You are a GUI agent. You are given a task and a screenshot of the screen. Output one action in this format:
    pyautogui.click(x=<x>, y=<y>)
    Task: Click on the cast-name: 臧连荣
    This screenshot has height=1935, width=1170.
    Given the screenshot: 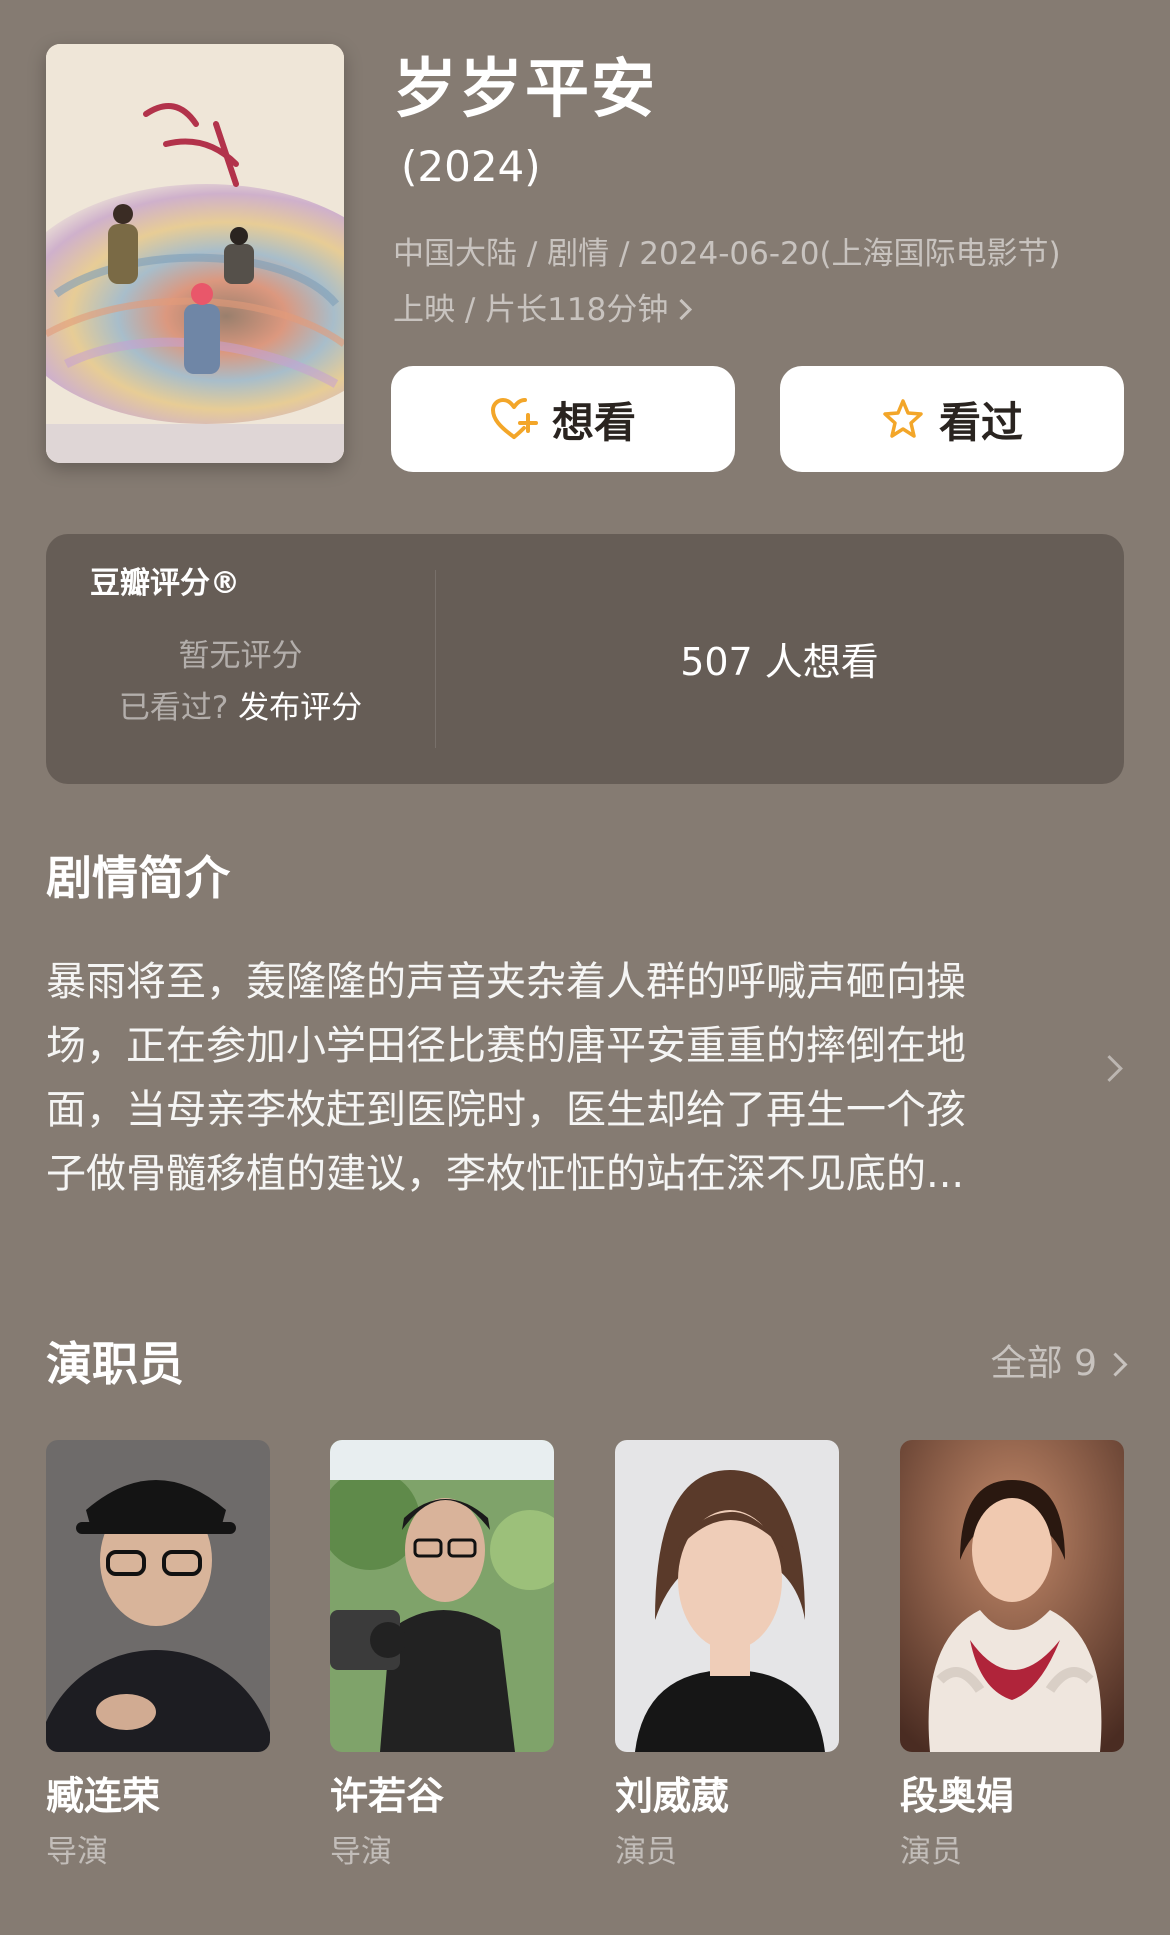 What is the action you would take?
    pyautogui.click(x=103, y=1796)
    